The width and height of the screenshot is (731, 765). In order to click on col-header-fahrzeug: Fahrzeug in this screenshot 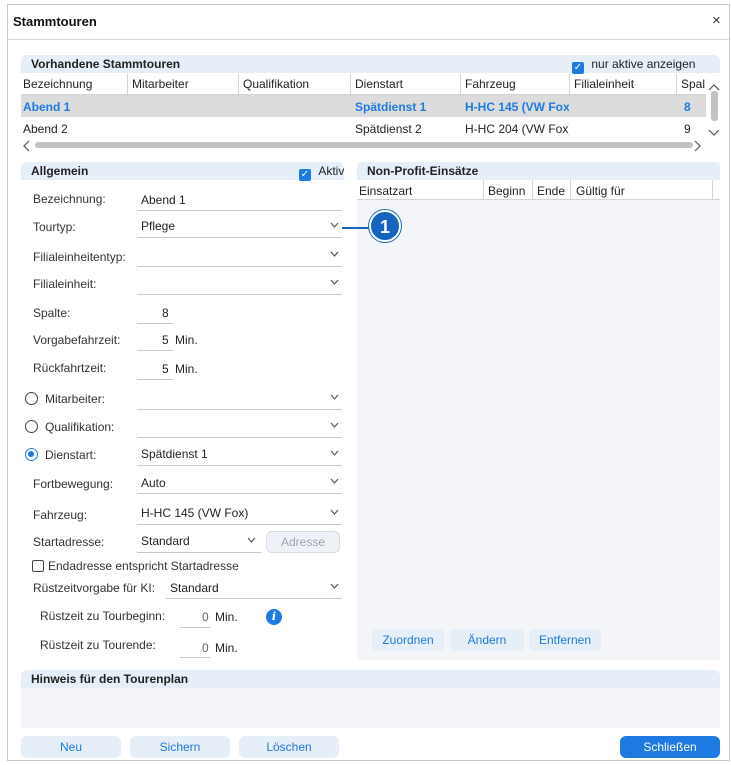, I will do `click(490, 84)`.